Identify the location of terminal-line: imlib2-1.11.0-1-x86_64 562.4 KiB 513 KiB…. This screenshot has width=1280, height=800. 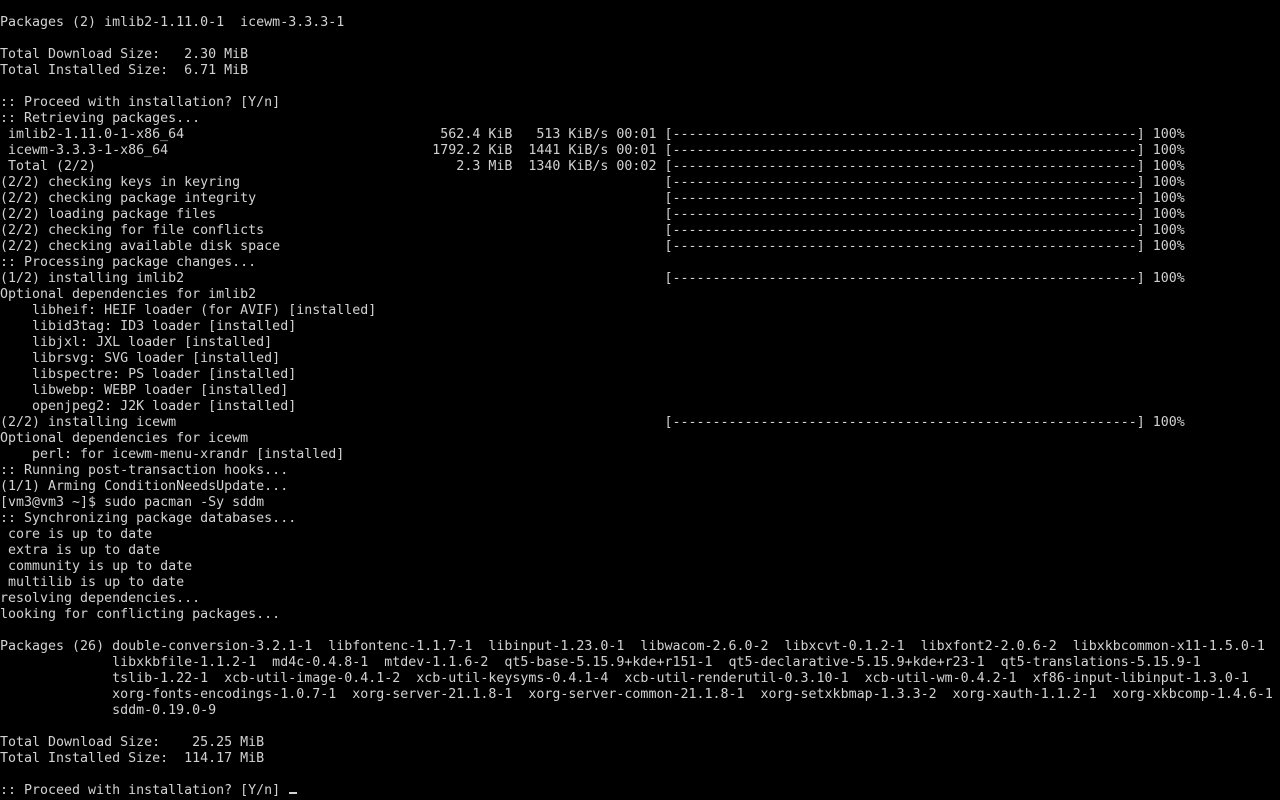
(592, 134).